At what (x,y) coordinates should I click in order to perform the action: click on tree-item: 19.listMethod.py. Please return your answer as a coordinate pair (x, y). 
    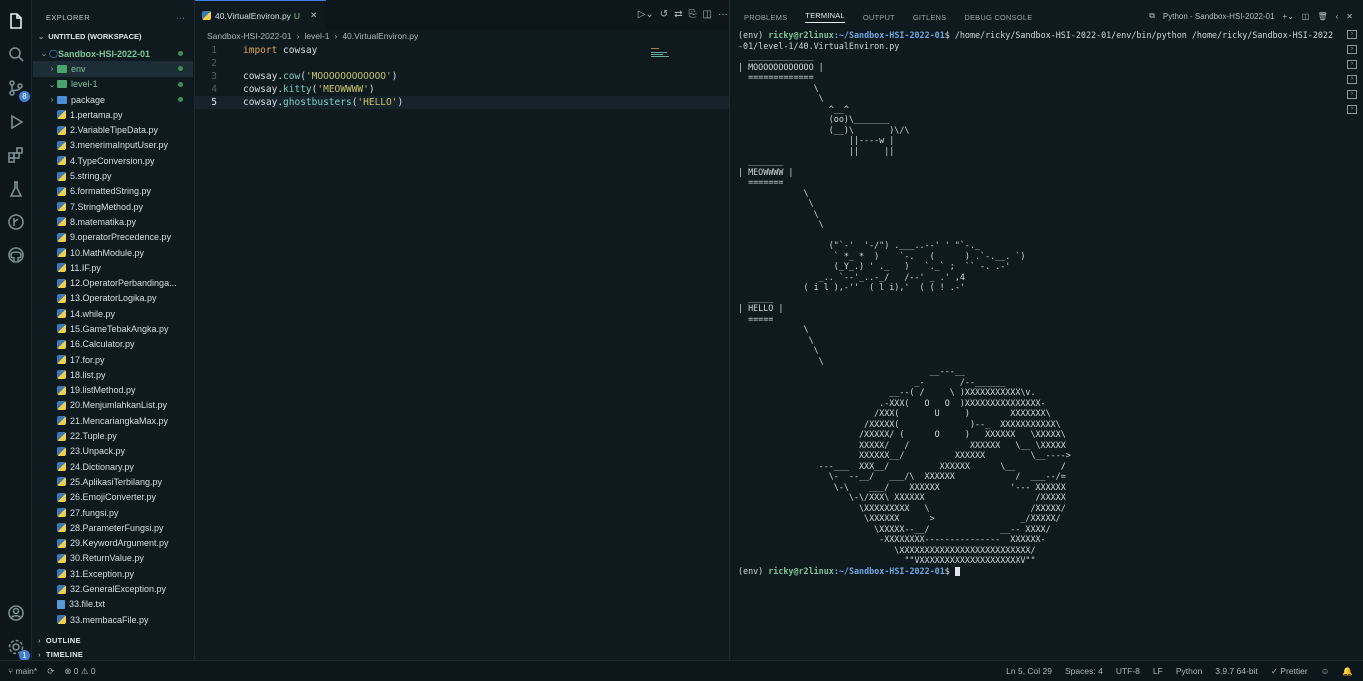
    Looking at the image, I should click on (113, 390).